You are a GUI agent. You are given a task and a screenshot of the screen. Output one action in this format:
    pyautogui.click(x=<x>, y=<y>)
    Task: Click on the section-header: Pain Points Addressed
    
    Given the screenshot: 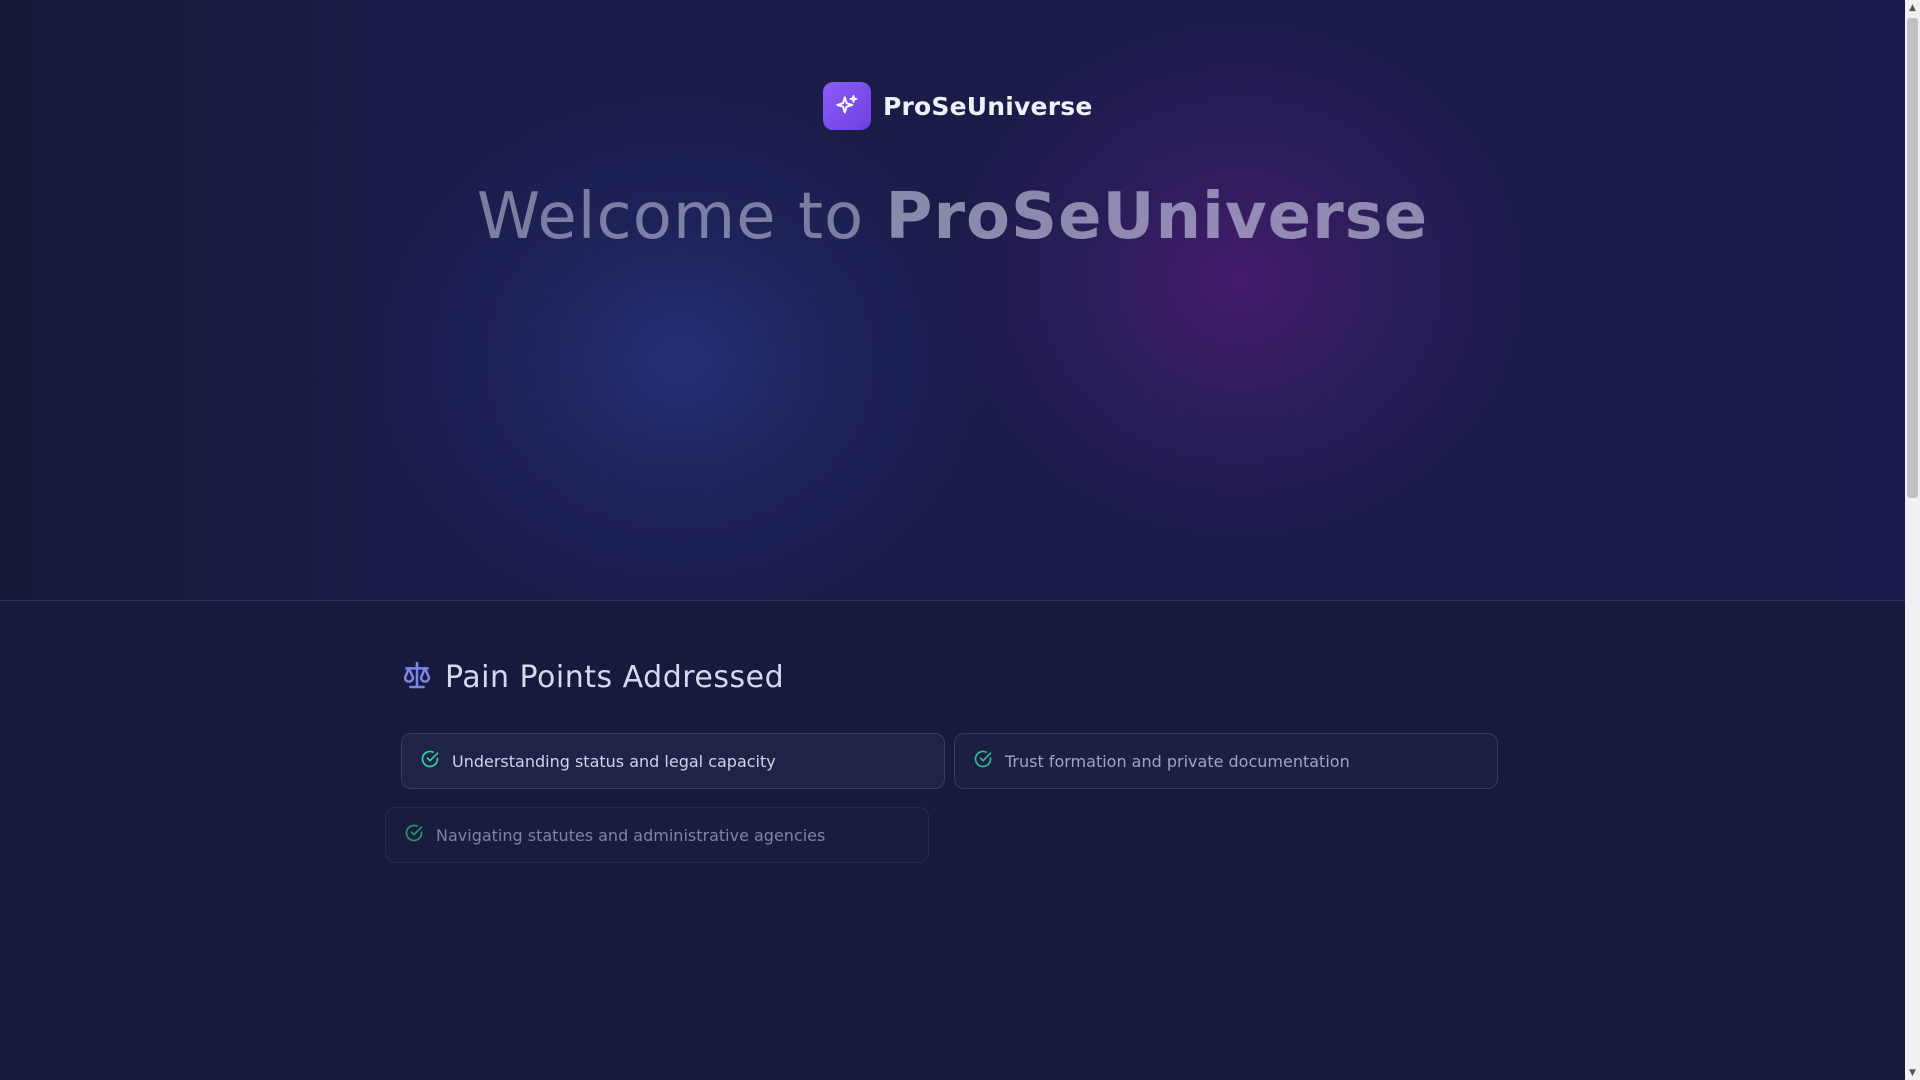 What is the action you would take?
    pyautogui.click(x=592, y=677)
    